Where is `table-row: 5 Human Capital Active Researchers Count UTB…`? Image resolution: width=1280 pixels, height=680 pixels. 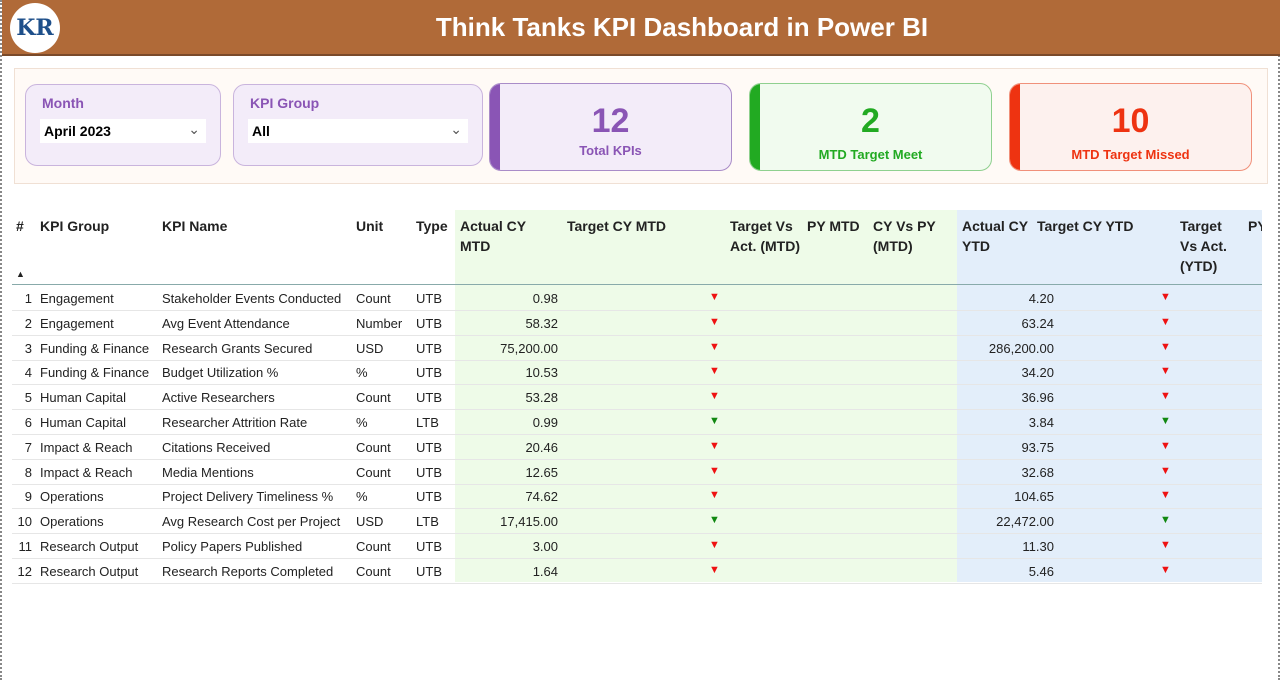 table-row: 5 Human Capital Active Researchers Count UTB… is located at coordinates (637, 398).